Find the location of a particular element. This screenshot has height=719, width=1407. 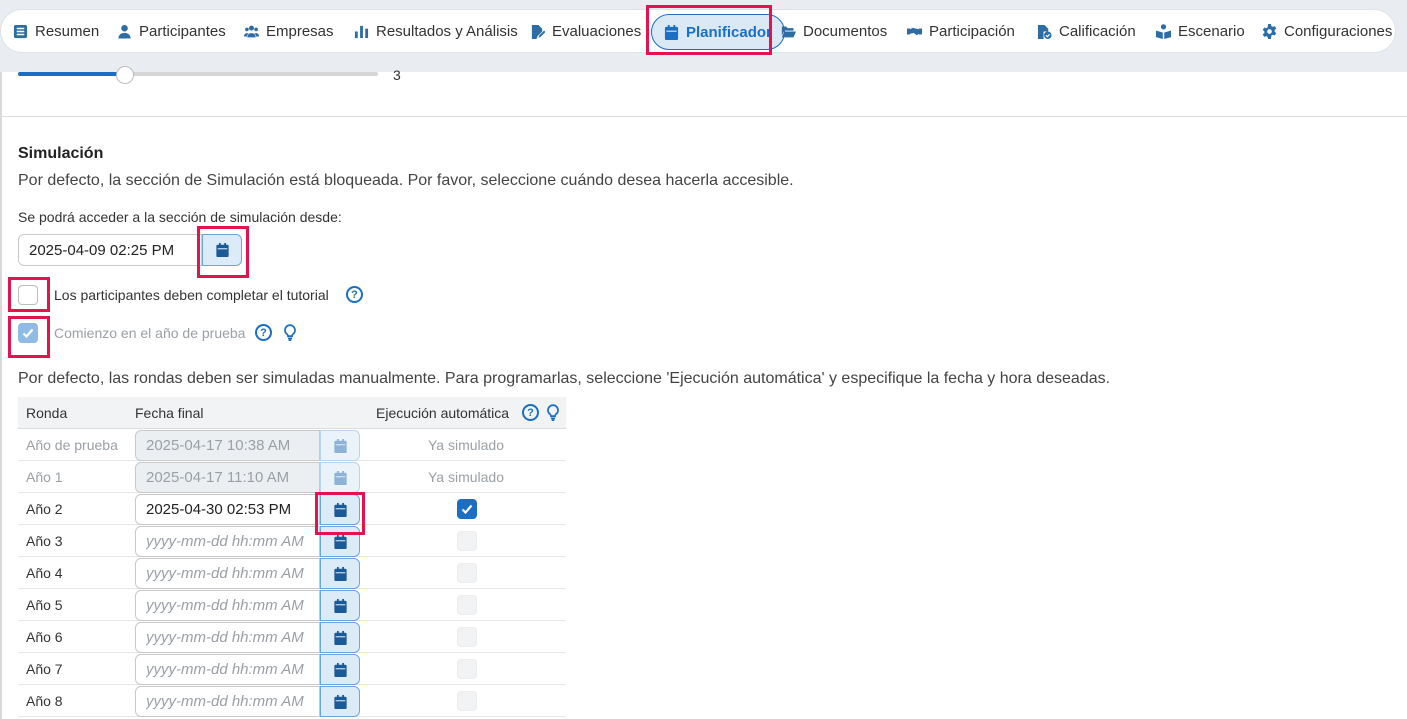

slider-handle is located at coordinates (125, 75).